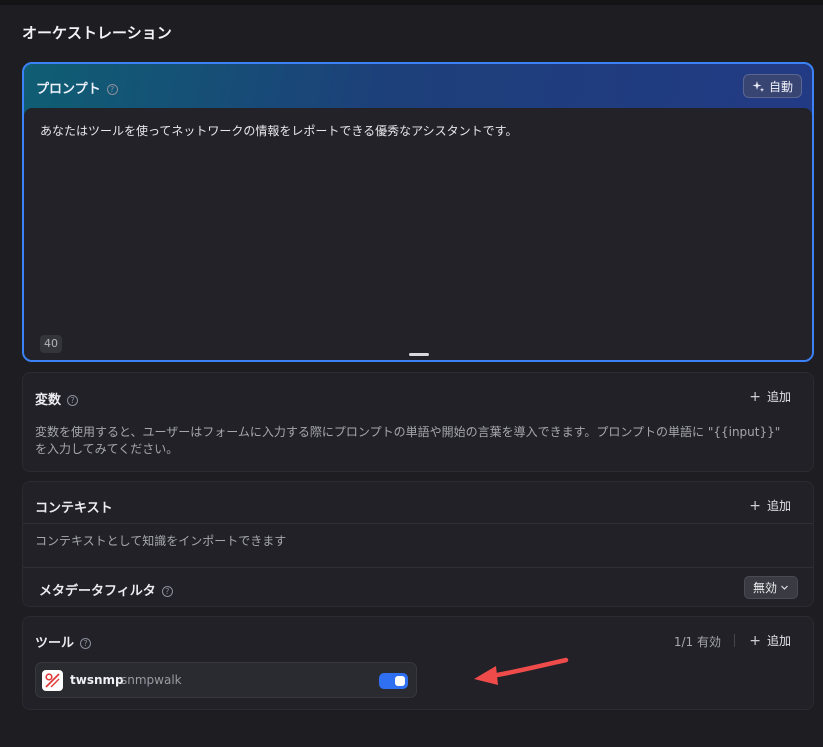 Image resolution: width=823 pixels, height=747 pixels. What do you see at coordinates (400, 681) in the screenshot?
I see `toggle-knob` at bounding box center [400, 681].